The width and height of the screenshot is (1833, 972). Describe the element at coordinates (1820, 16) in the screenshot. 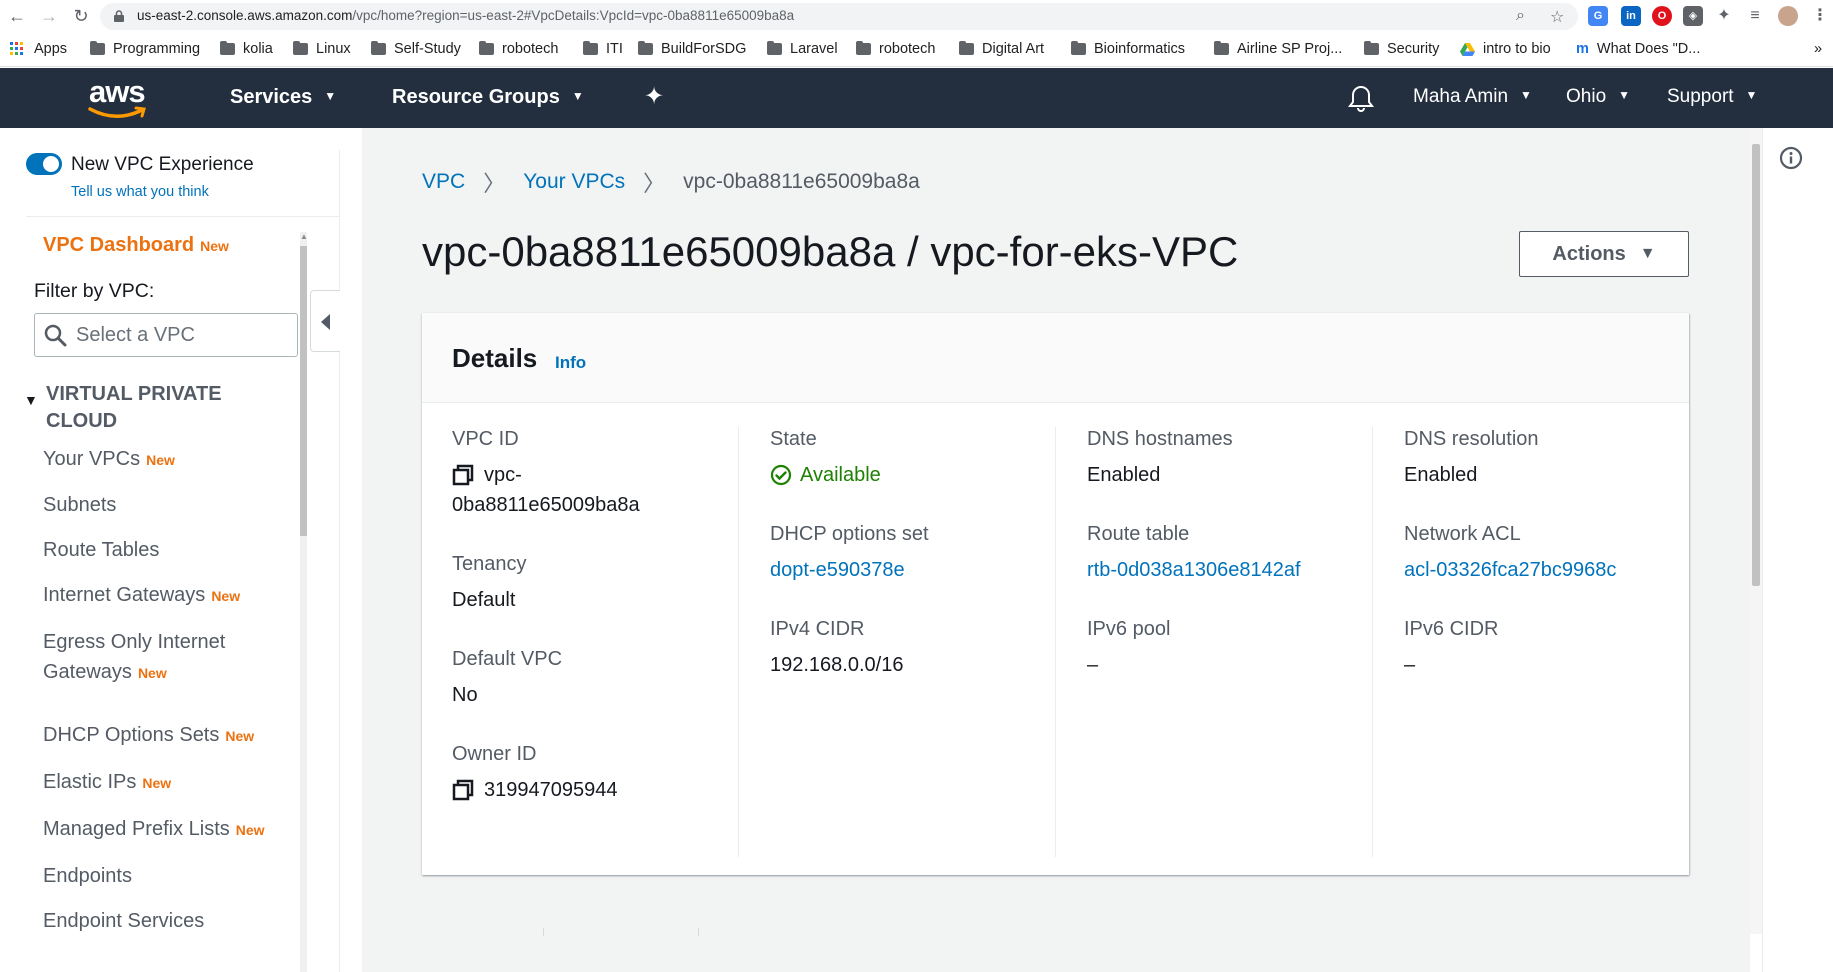

I see `browser-menu-icon: ⋮` at that location.